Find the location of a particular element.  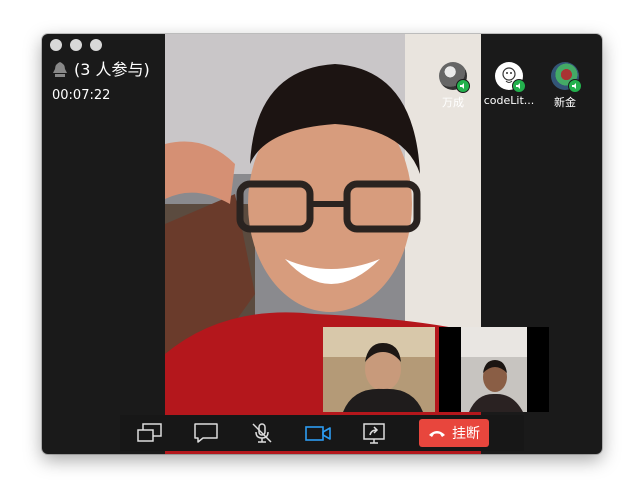

screen-share-icon is located at coordinates (149, 432).